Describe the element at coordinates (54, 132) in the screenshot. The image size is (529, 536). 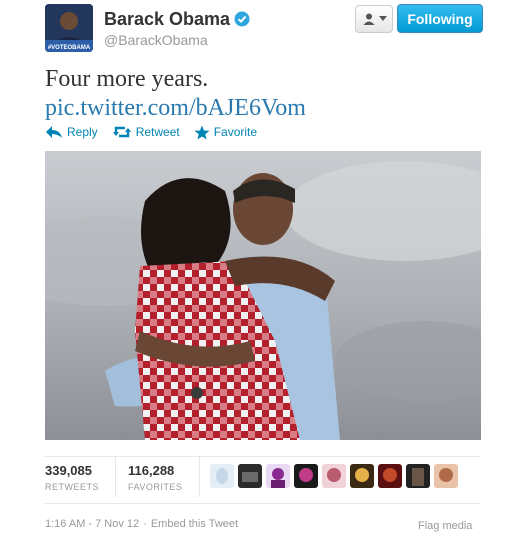
I see `reply-icon` at that location.